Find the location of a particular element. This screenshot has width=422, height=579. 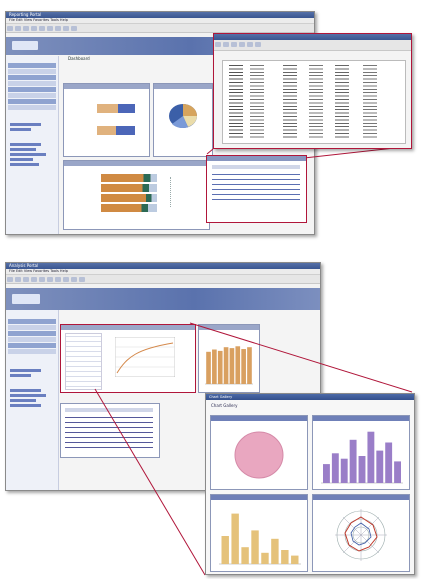

radar-chart-panel is located at coordinates (361, 533).